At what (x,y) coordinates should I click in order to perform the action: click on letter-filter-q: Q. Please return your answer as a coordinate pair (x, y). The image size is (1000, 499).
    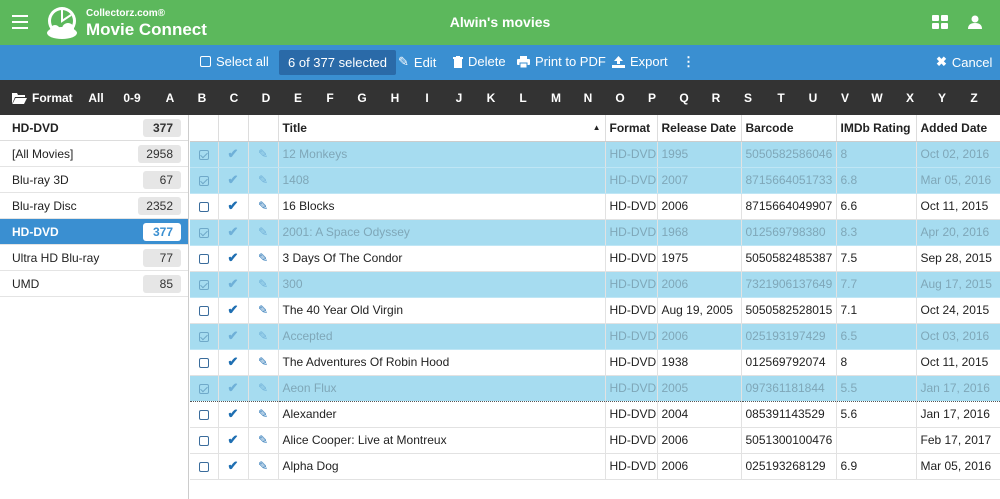
    Looking at the image, I should click on (683, 98).